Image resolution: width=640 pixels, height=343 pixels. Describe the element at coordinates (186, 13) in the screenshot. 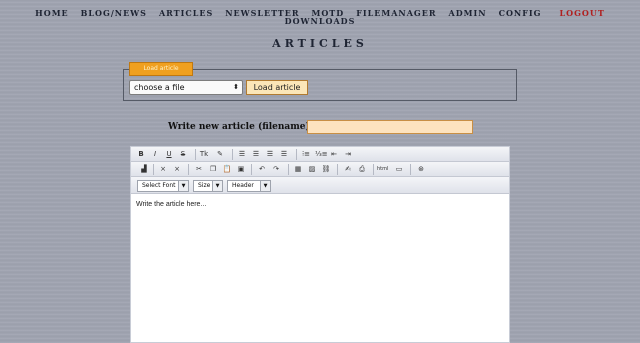

I see `nav-articles: ARTICLES` at that location.